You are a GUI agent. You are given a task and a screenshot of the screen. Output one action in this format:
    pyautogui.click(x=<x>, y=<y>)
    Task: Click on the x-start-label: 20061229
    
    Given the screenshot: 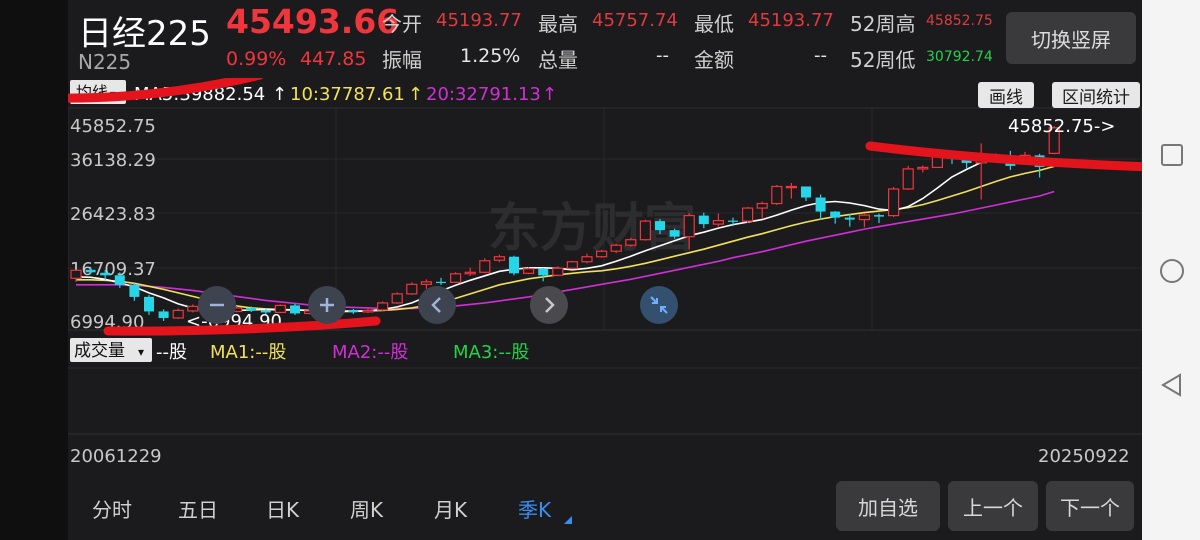 What is the action you would take?
    pyautogui.click(x=116, y=456)
    